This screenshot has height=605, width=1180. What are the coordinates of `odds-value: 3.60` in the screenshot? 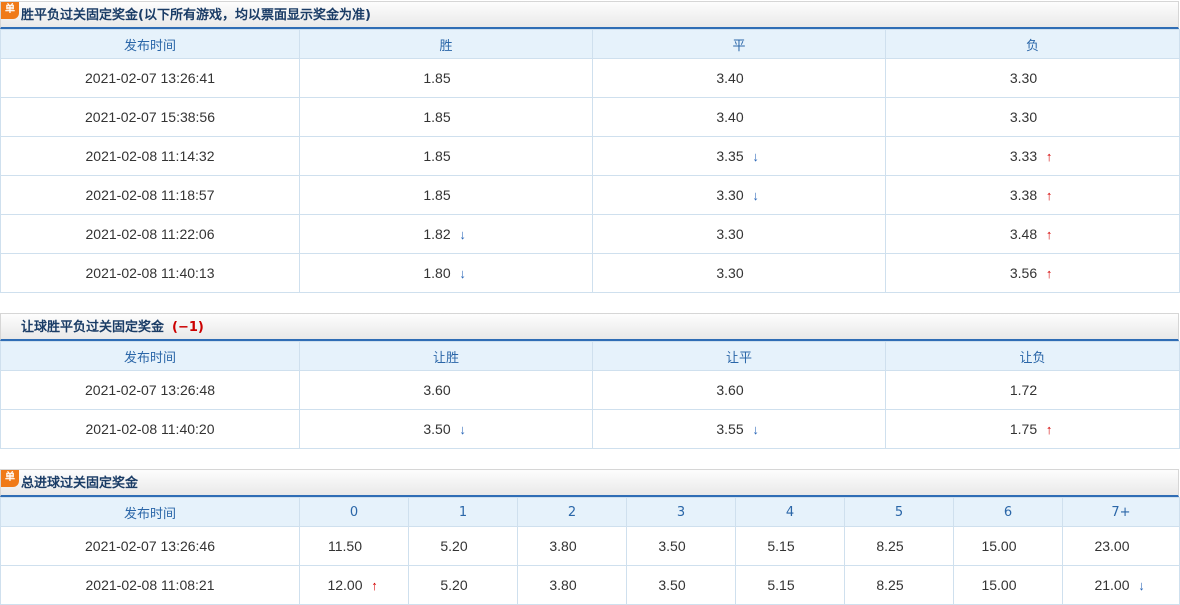 It's located at (730, 390).